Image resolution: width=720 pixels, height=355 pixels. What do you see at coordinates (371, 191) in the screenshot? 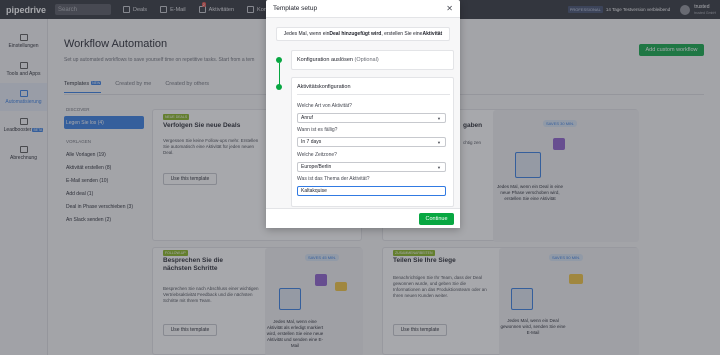
I see `activity-subject-input: Kaltakquise` at bounding box center [371, 191].